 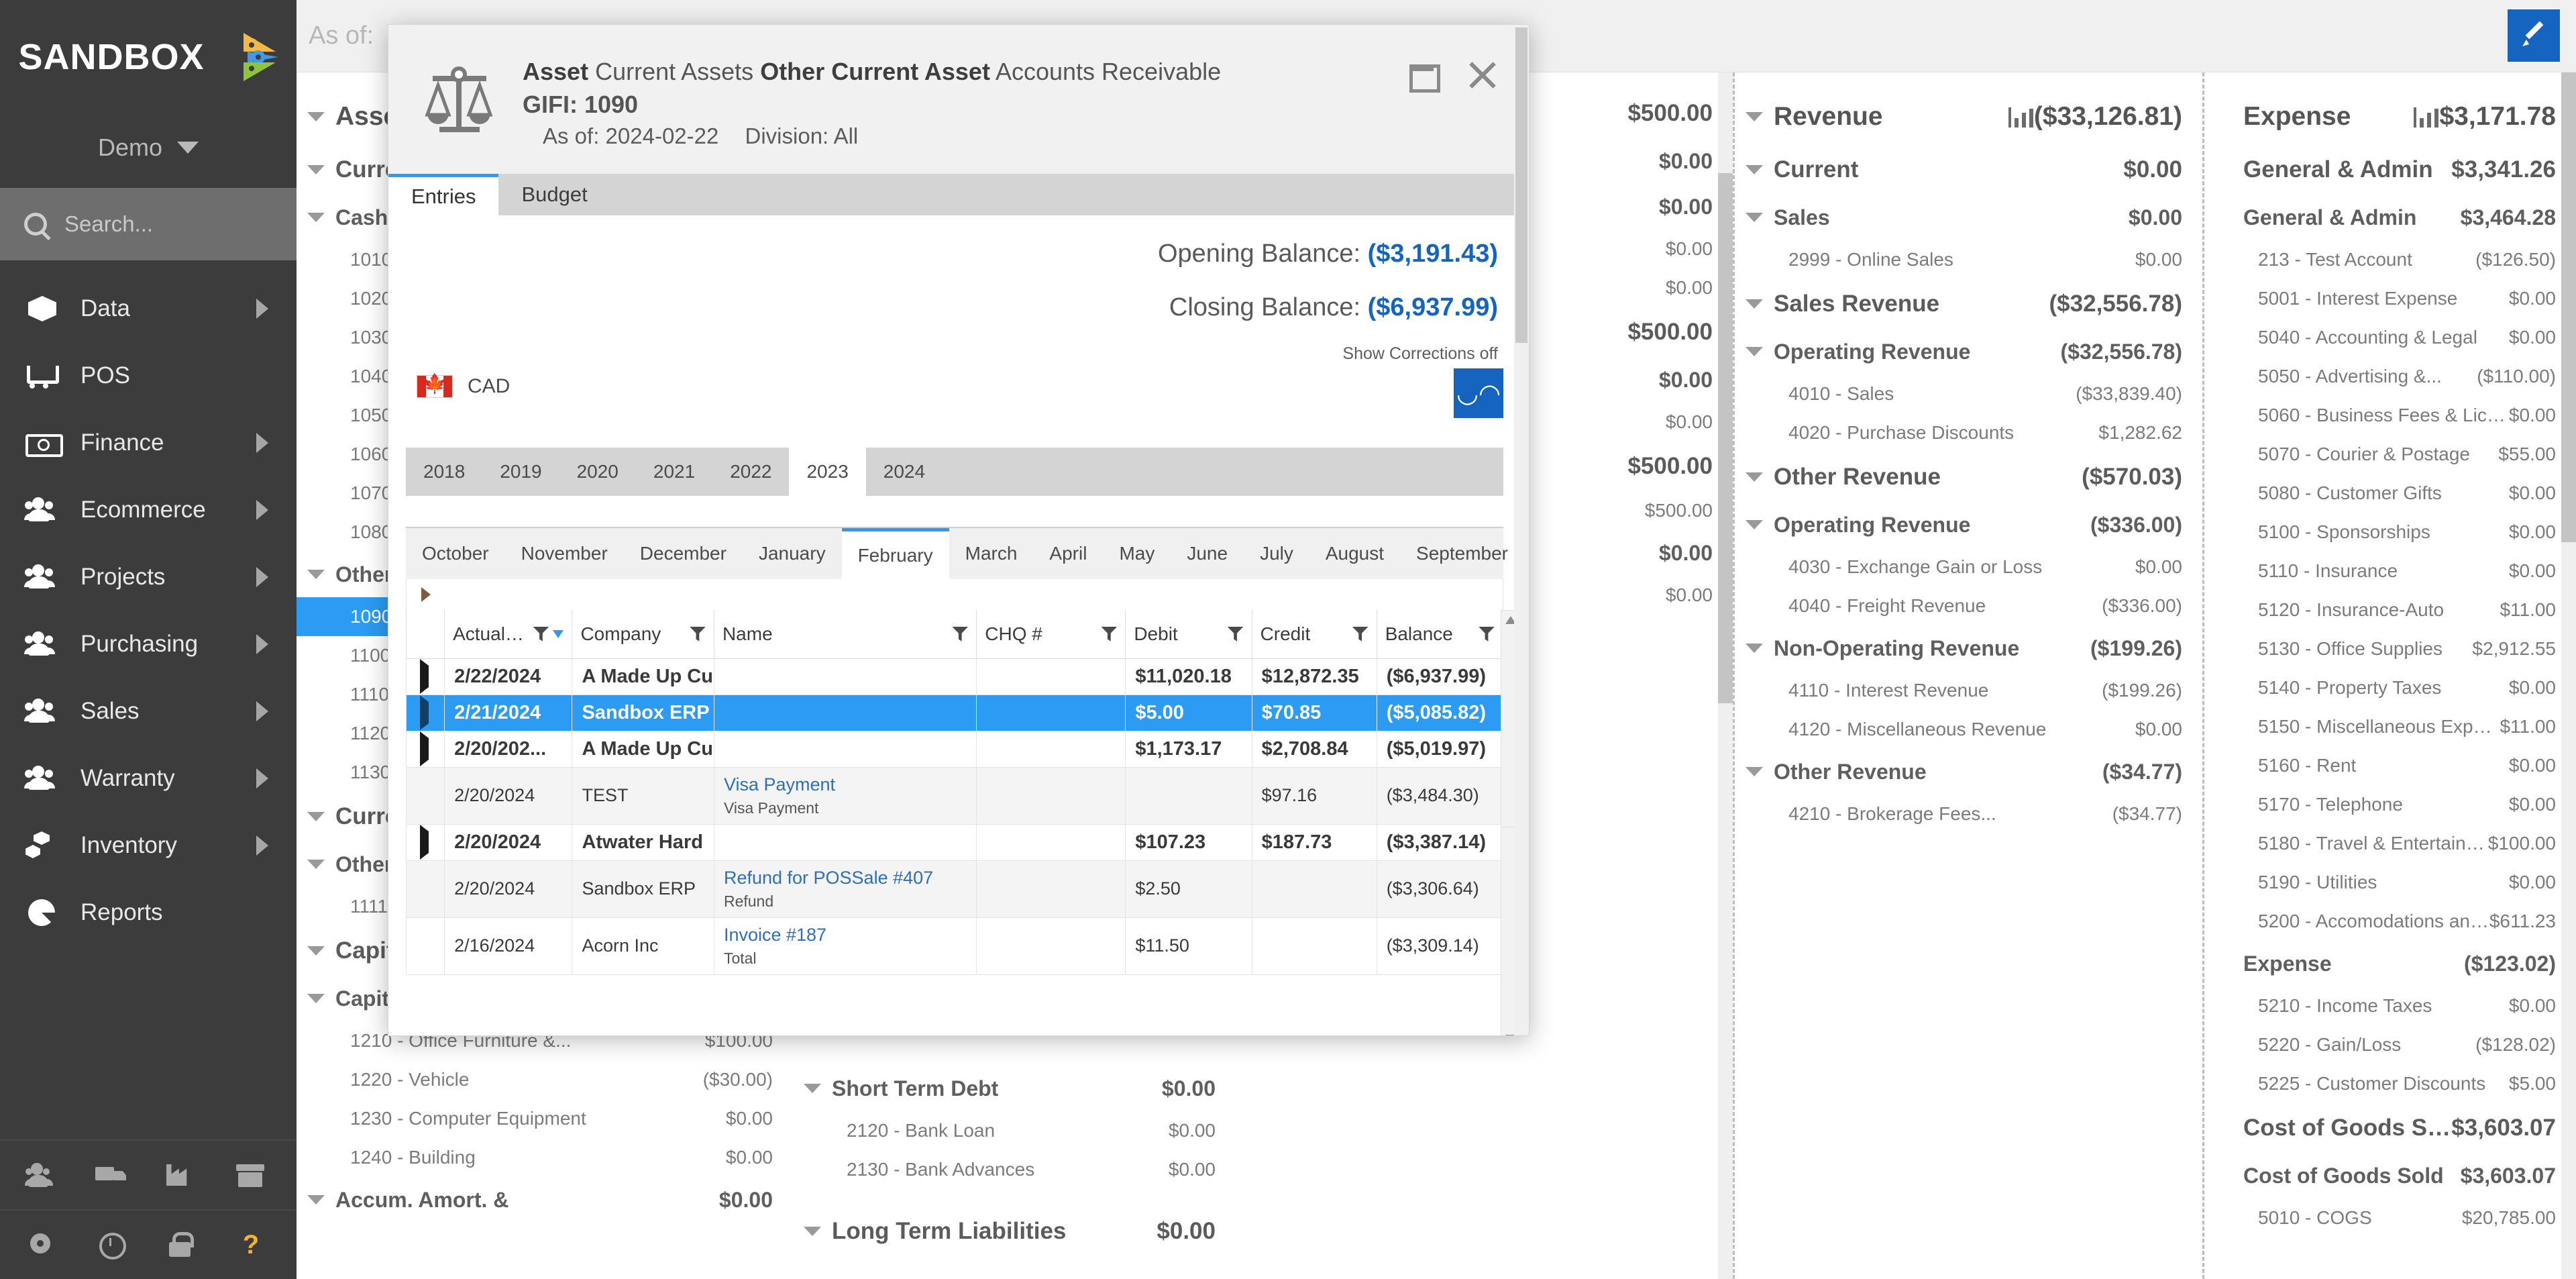 I want to click on year-tab-2018: 2018, so click(x=444, y=472).